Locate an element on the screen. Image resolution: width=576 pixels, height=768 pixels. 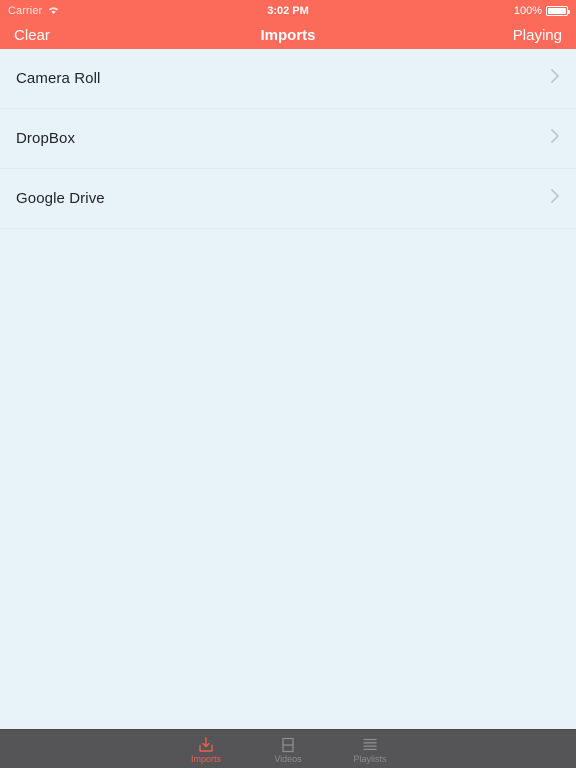
status-bar-left: Carrier is located at coordinates (34, 11).